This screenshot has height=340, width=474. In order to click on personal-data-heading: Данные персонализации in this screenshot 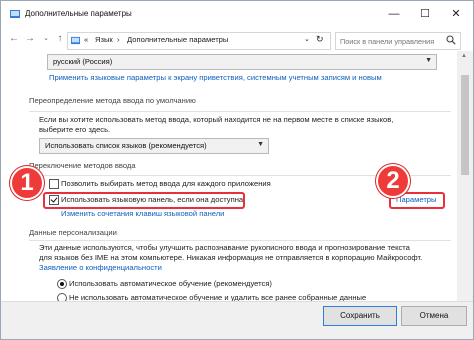, I will do `click(73, 232)`.